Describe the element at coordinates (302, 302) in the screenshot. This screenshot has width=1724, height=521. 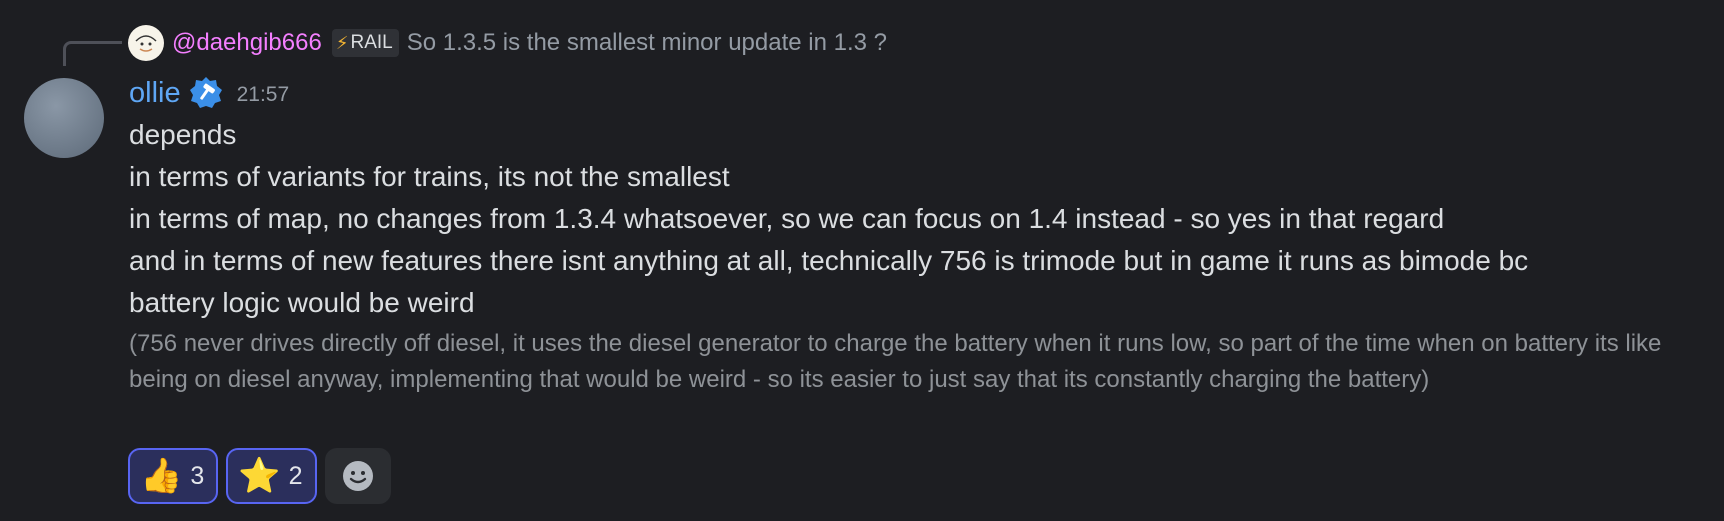
I see `message-line: battery logic would be weird` at that location.